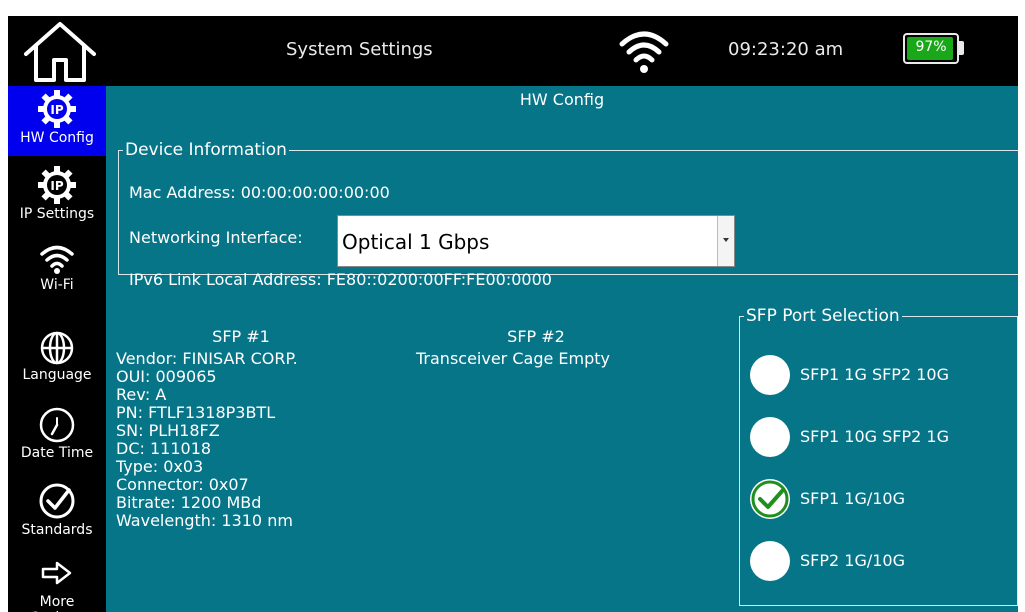 This screenshot has width=1025, height=612. What do you see at coordinates (536, 241) in the screenshot?
I see `networking-interface-select: Optical 1 Gbps` at bounding box center [536, 241].